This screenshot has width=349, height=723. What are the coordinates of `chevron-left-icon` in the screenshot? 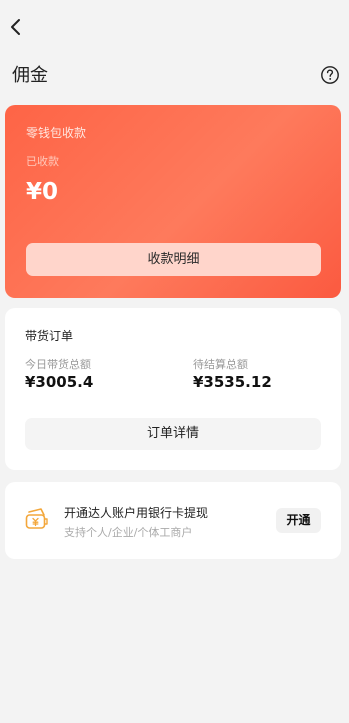 It's located at (15, 27).